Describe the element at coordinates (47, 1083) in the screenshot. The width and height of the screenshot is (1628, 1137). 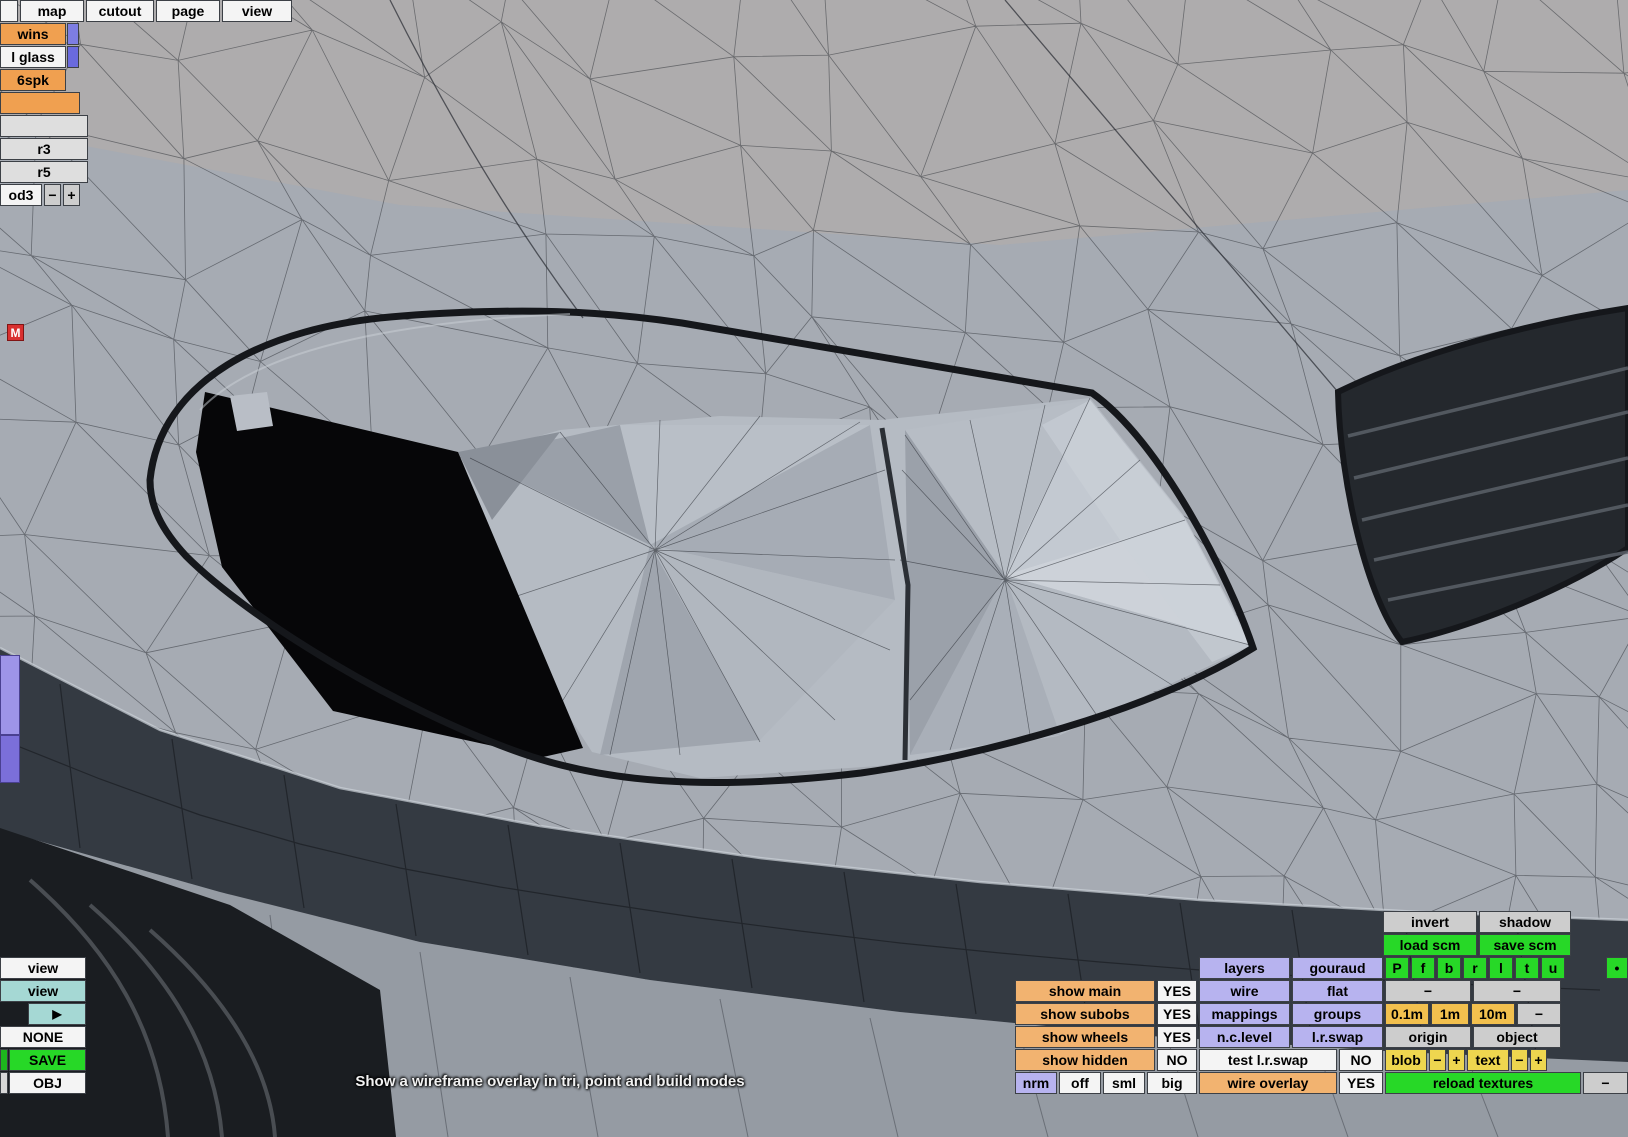
I see `obj-button: OBJ` at that location.